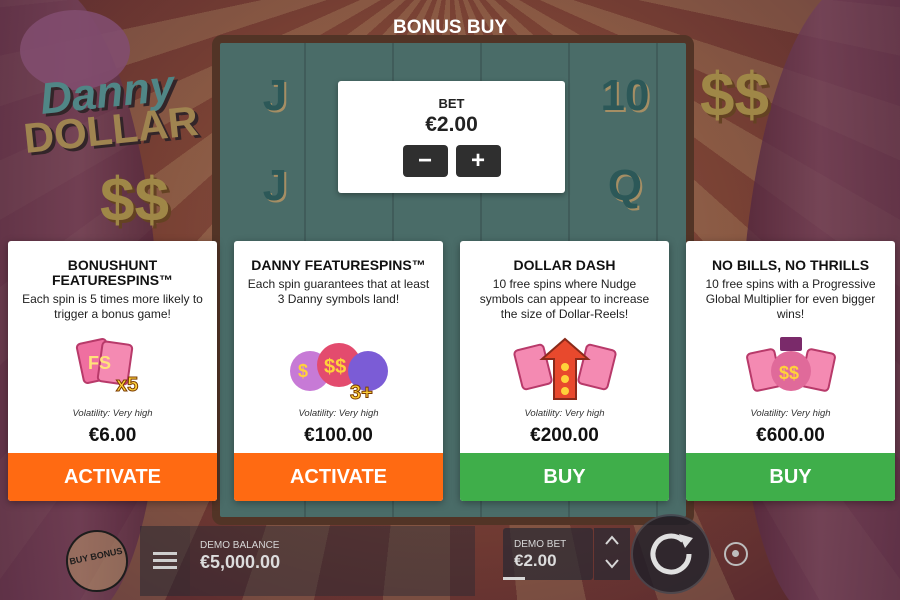 The image size is (900, 600). Describe the element at coordinates (451, 137) in the screenshot. I see `bet-selector: BET €2.00 − +` at that location.